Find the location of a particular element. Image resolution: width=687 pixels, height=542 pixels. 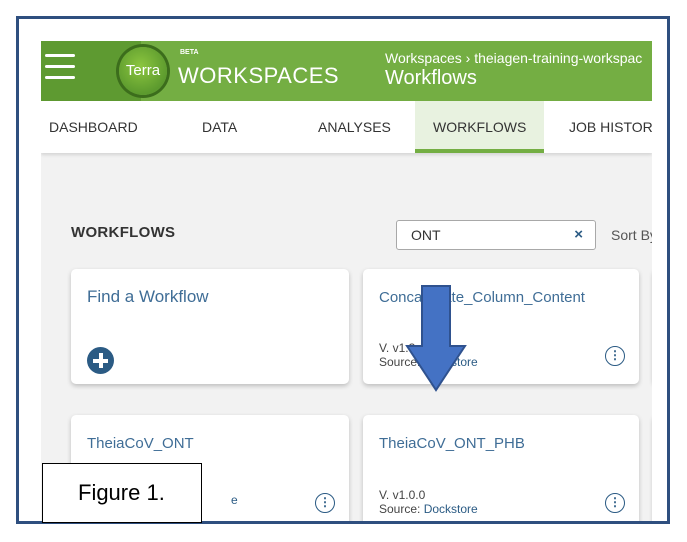

page-title: Workflows is located at coordinates (431, 78).